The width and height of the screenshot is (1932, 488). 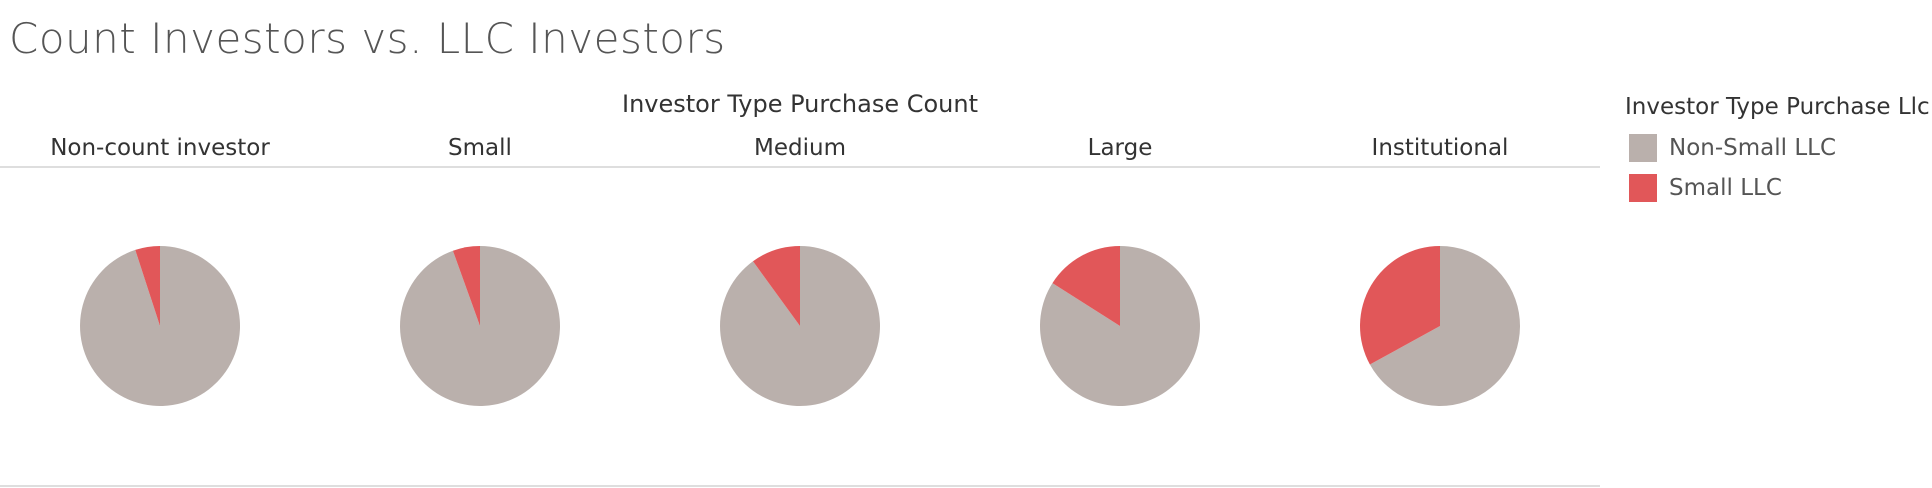 What do you see at coordinates (480, 326) in the screenshot?
I see `pie-slice-small-non-small-llc` at bounding box center [480, 326].